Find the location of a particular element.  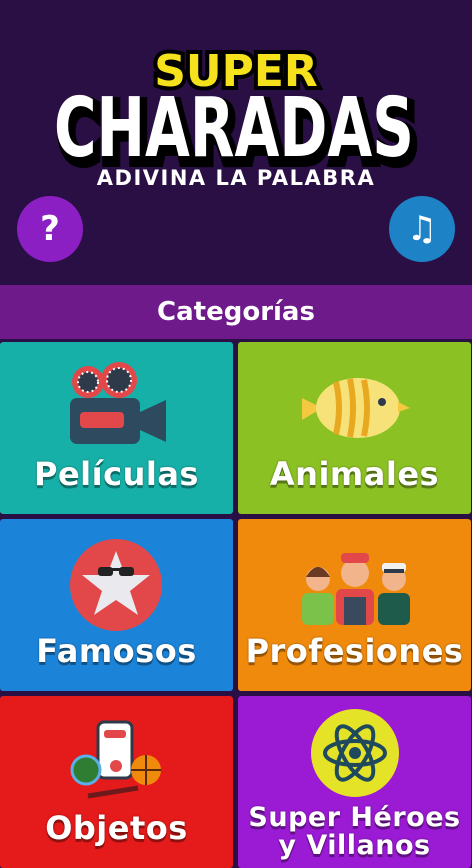

atom-icon is located at coordinates (355, 753).